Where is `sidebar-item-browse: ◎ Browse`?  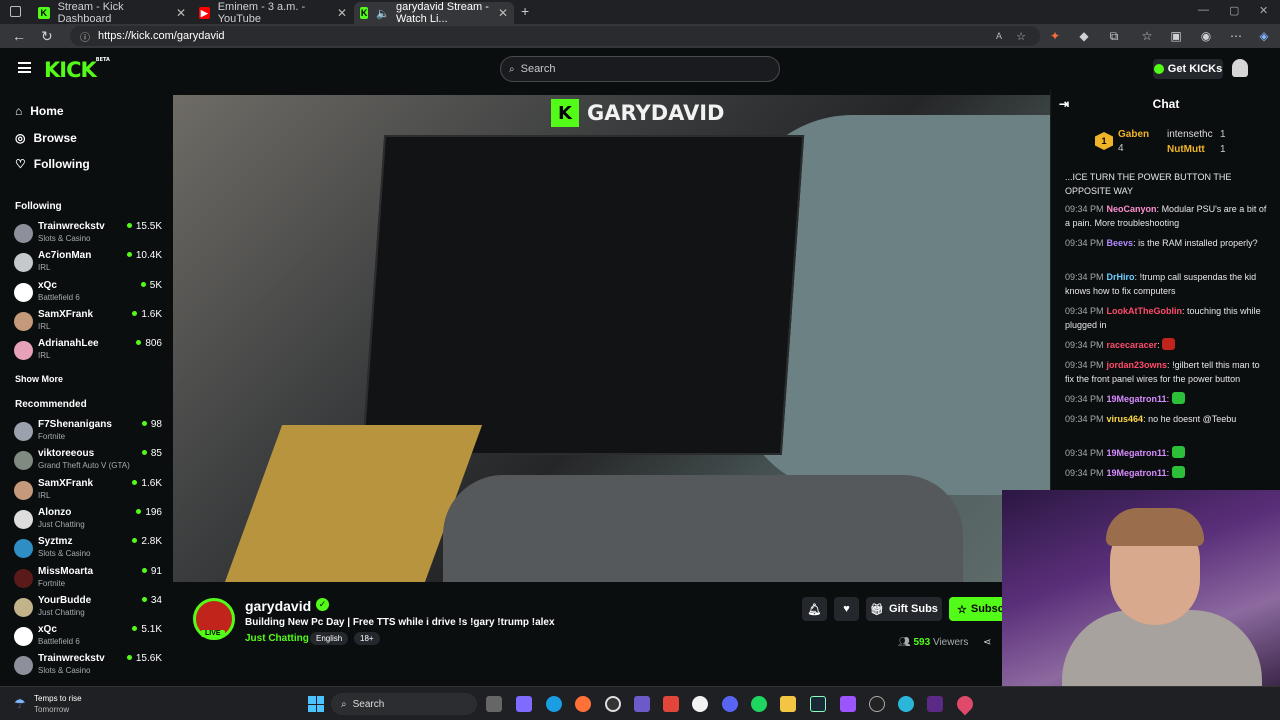
sidebar-item-browse: ◎ Browse is located at coordinates (46, 138).